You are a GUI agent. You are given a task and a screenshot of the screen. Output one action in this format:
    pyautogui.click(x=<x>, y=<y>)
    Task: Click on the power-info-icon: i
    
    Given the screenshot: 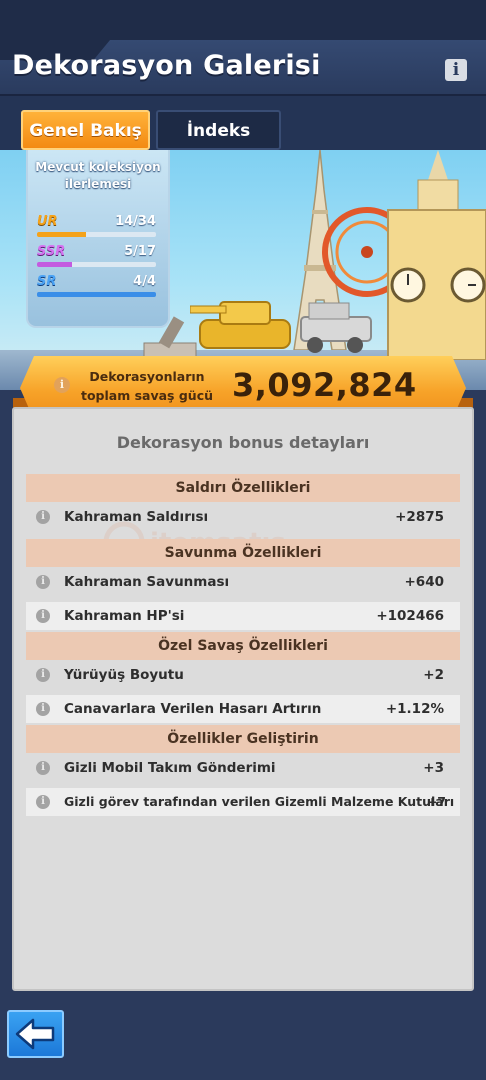 What is the action you would take?
    pyautogui.click(x=62, y=385)
    